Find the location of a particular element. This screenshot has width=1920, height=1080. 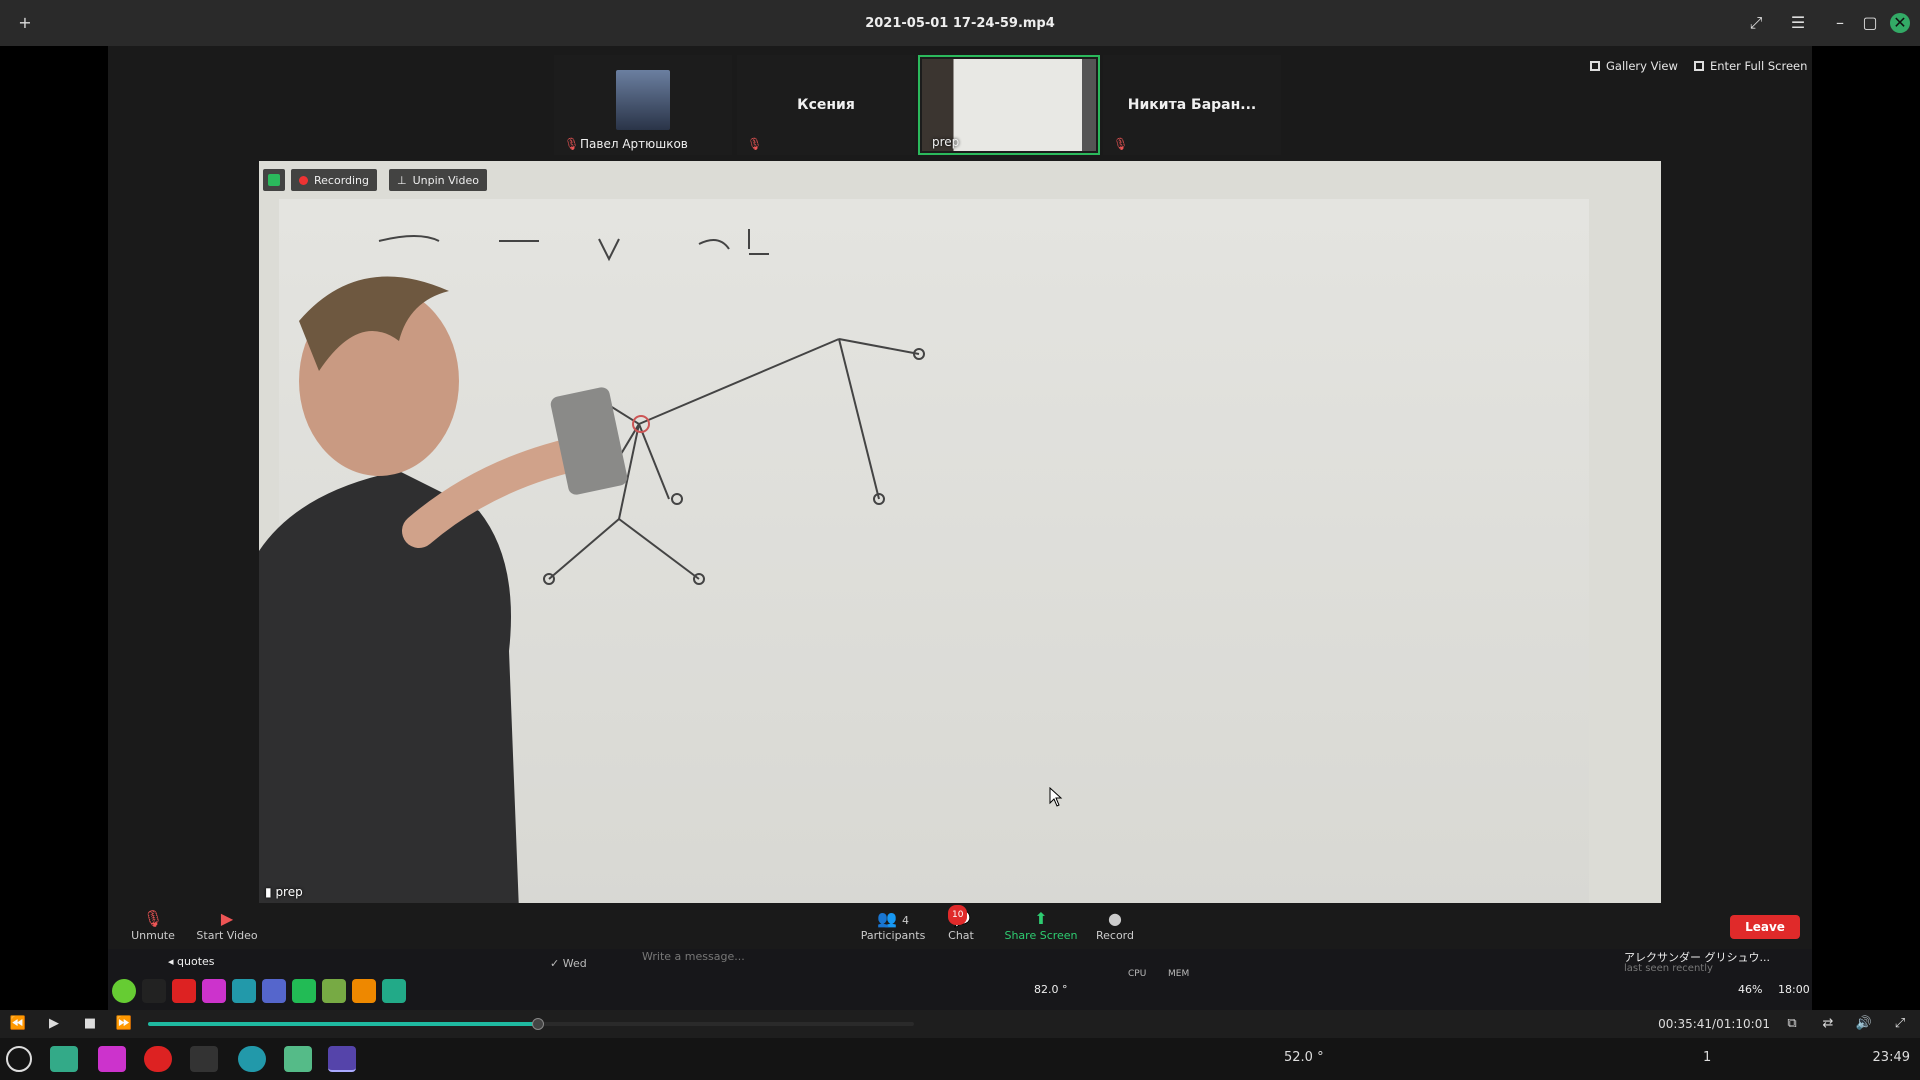

gpu-temp: 52.0 ° is located at coordinates (1304, 1057).